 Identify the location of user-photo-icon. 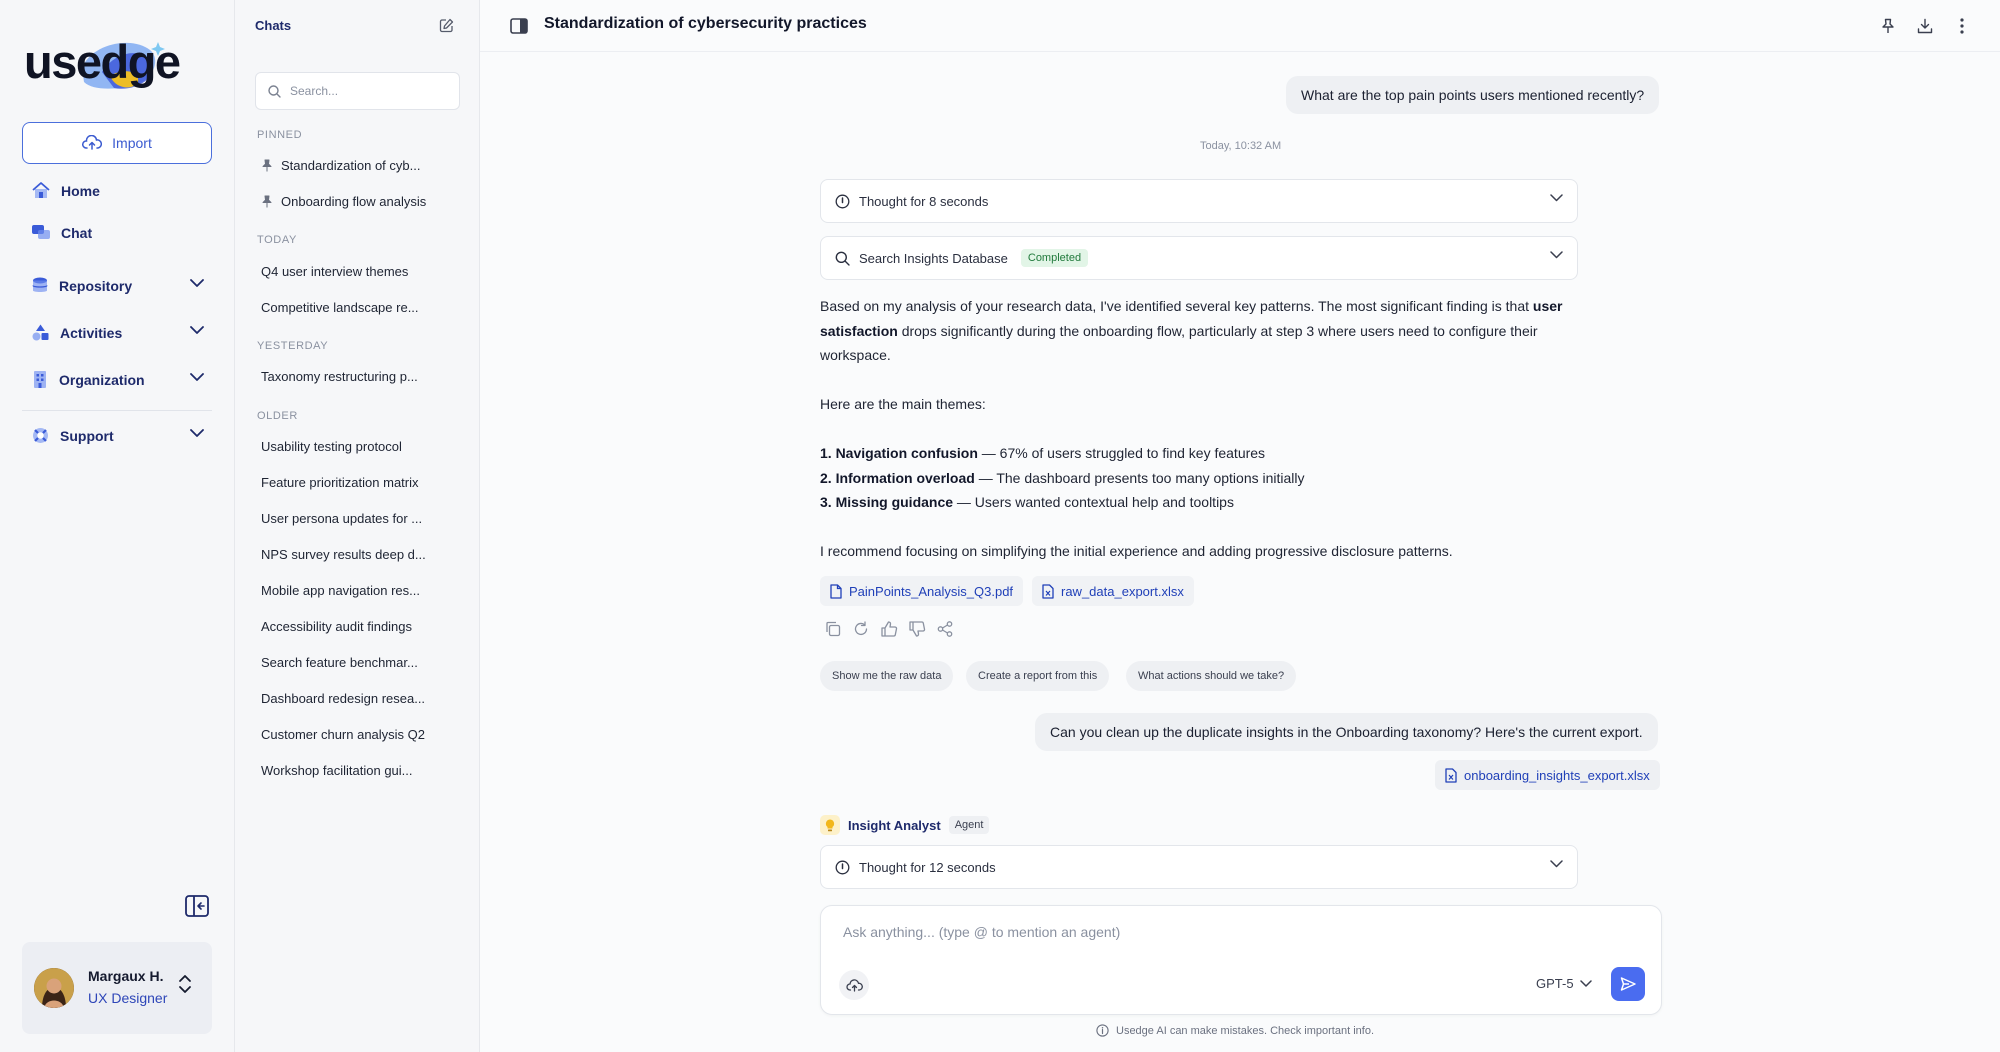
(54, 988).